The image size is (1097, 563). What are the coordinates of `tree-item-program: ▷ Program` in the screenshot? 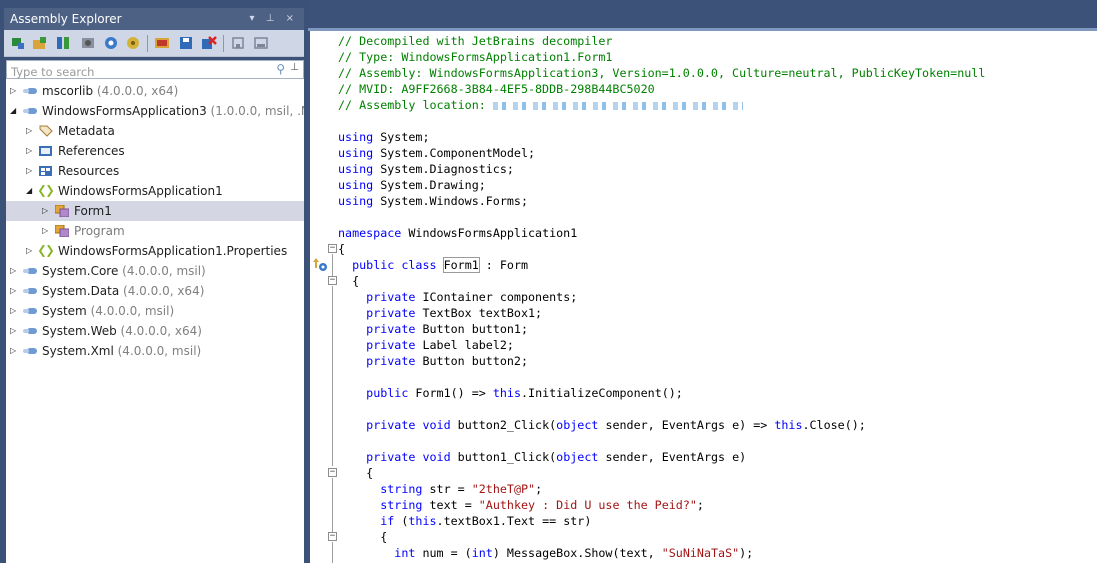 It's located at (155, 231).